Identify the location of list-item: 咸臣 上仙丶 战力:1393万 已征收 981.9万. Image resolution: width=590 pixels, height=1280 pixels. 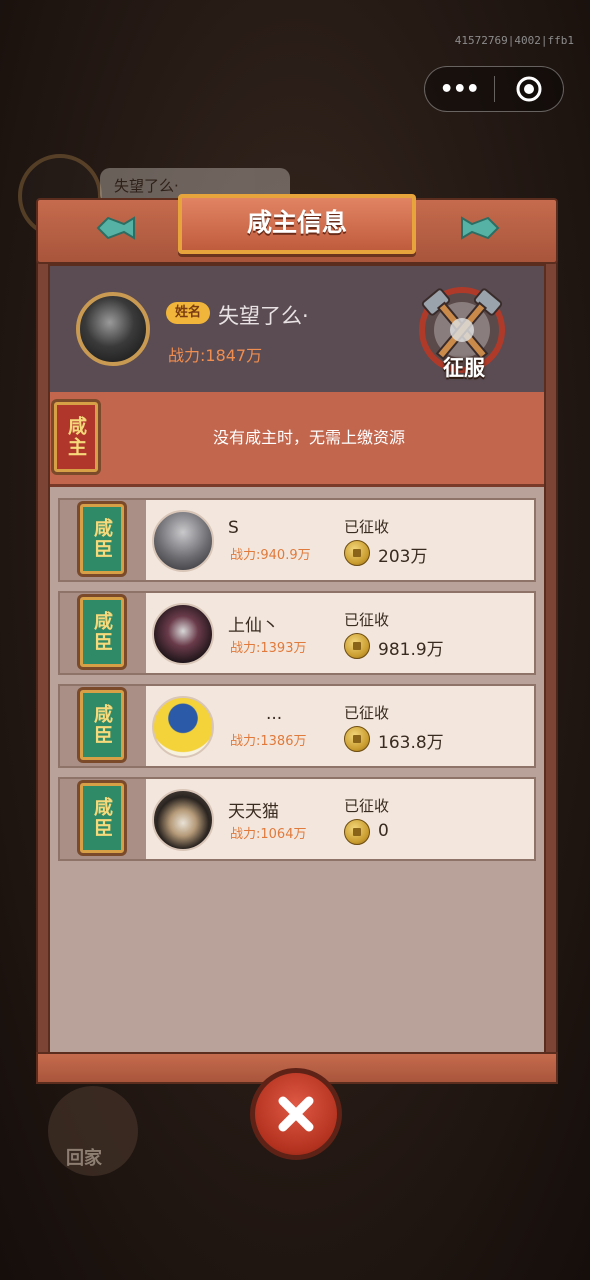
(297, 633).